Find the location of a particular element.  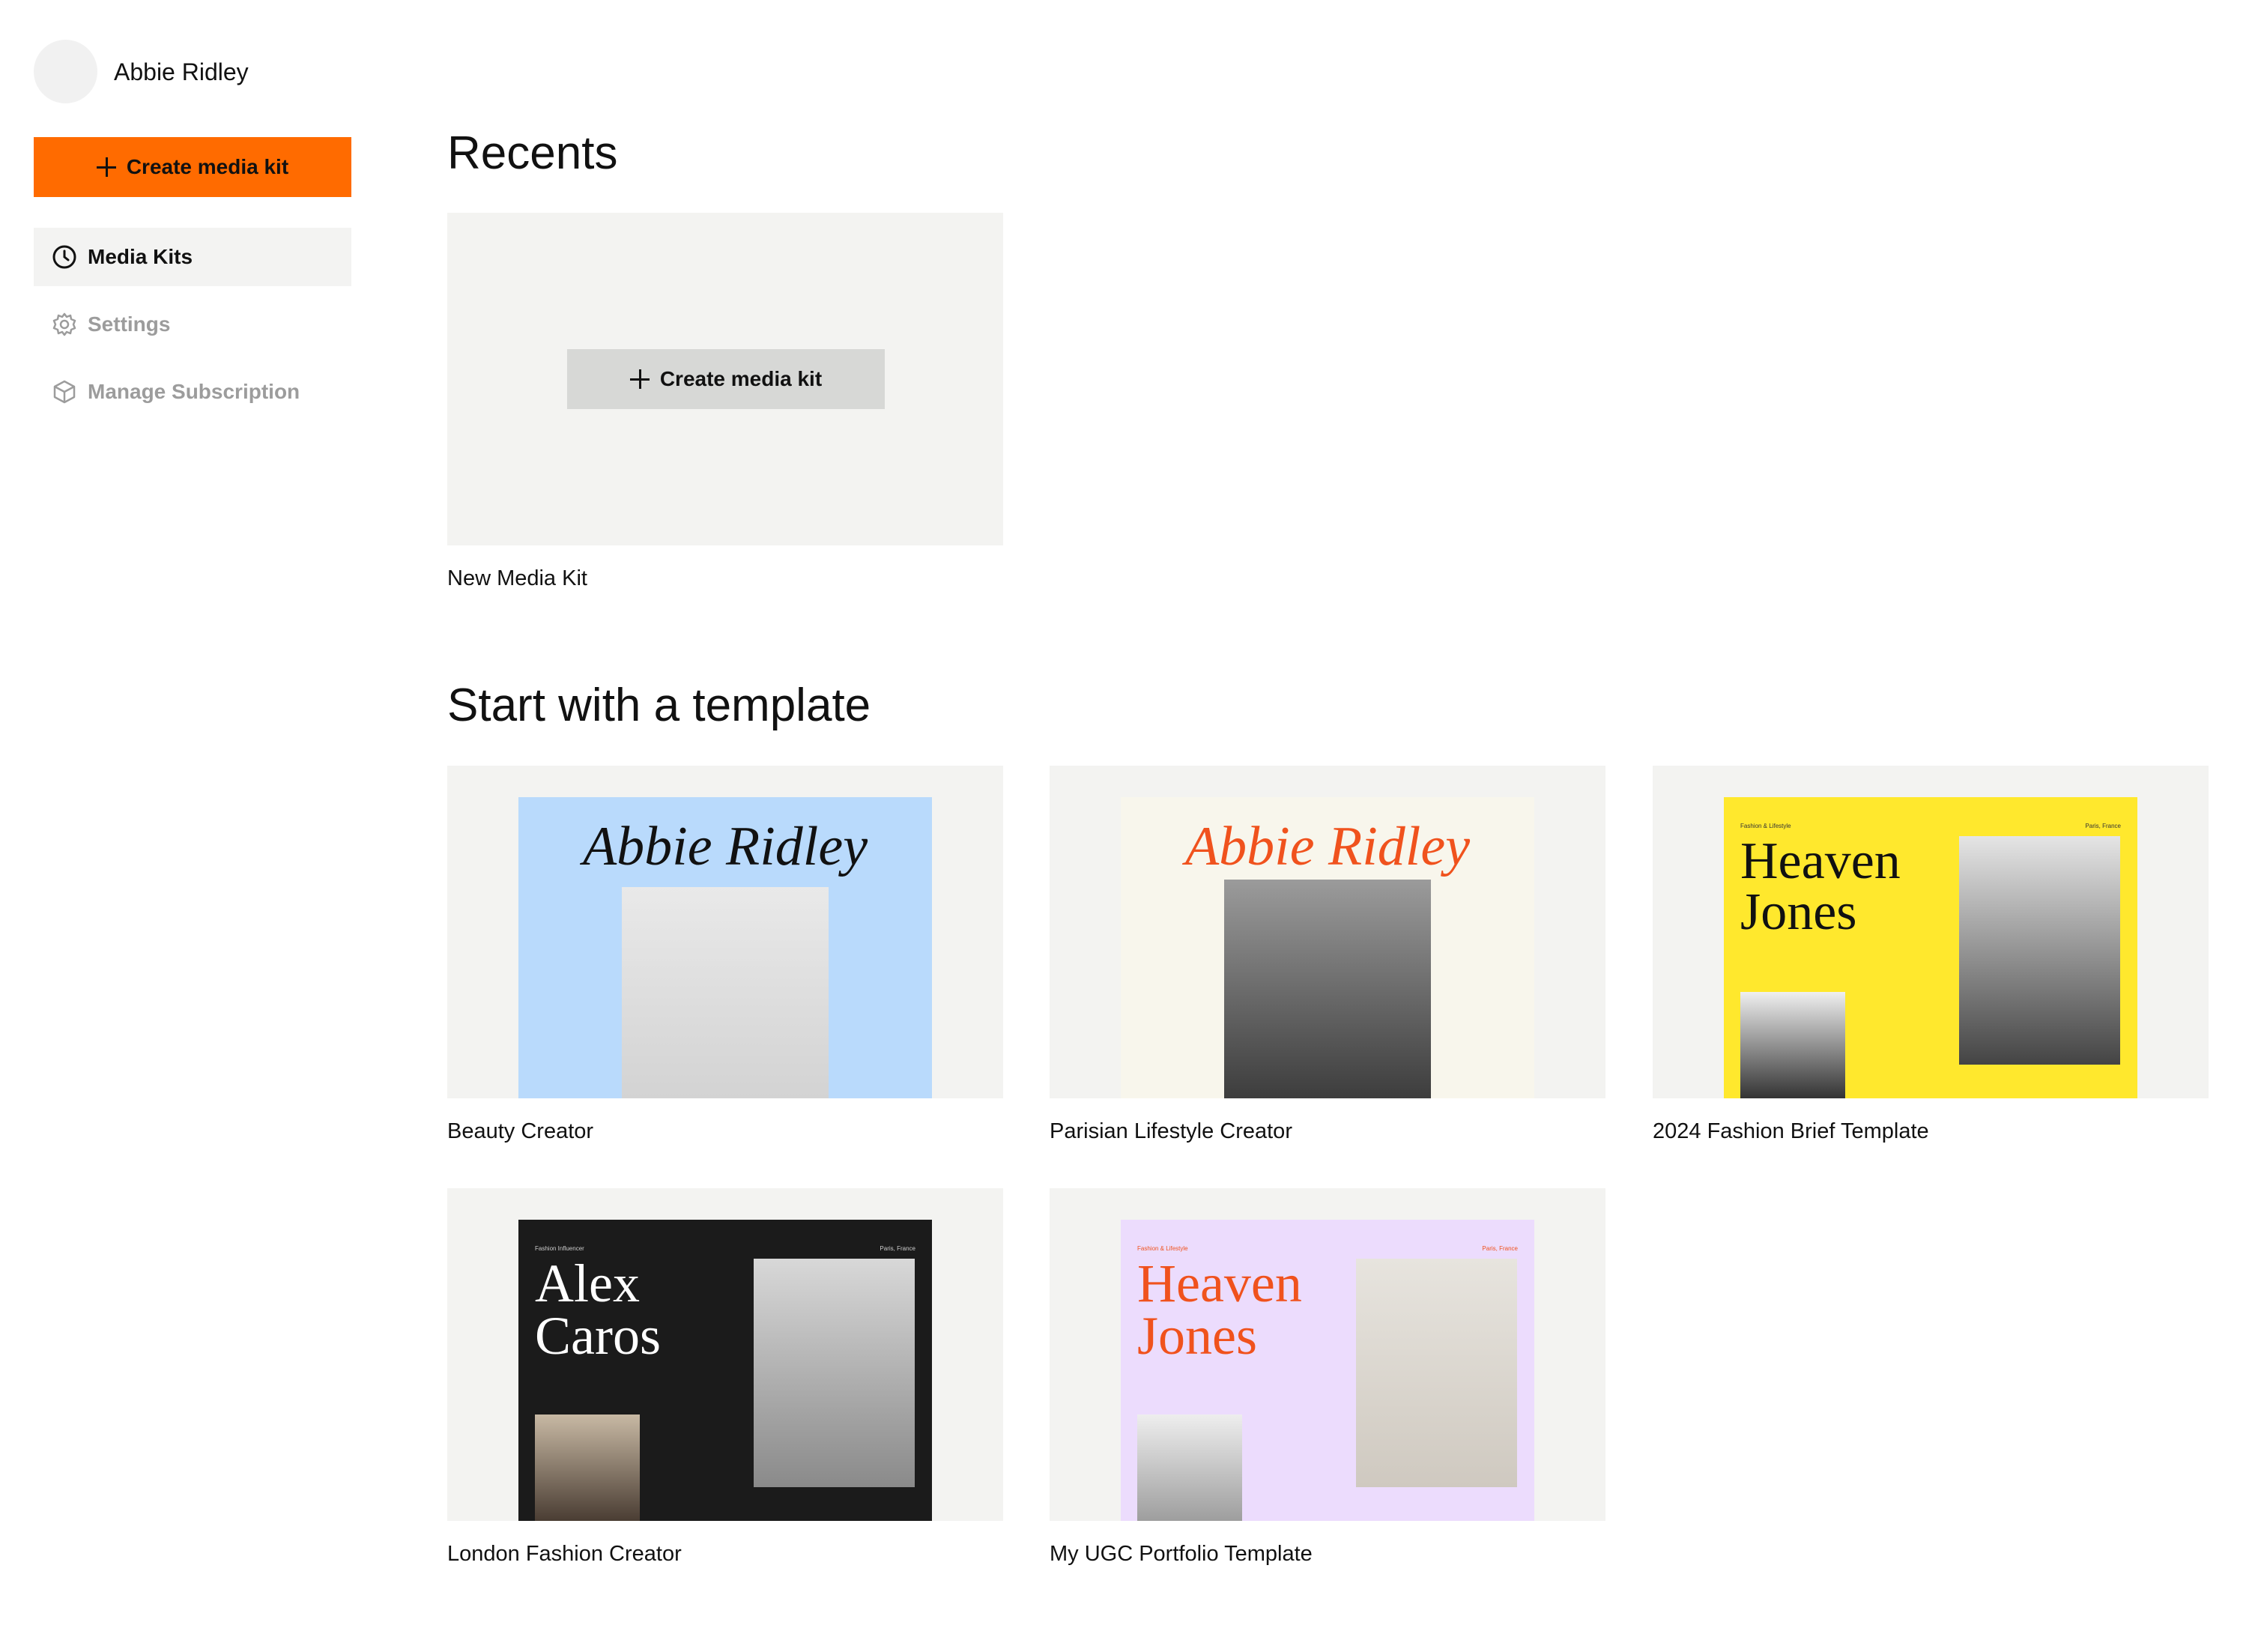

sidebar-item-label: Settings is located at coordinates (129, 324).